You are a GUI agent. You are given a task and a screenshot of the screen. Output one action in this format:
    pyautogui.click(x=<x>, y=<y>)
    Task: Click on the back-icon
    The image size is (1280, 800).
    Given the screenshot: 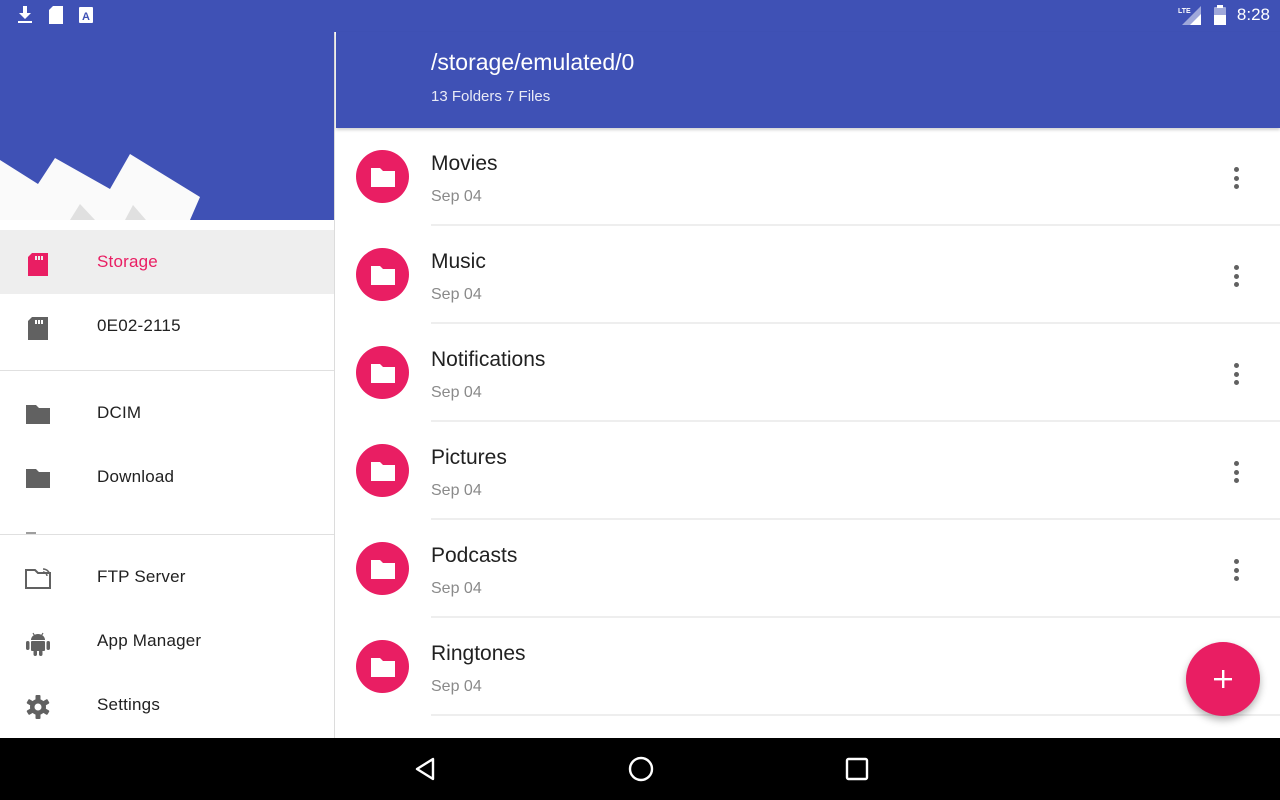 What is the action you would take?
    pyautogui.click(x=425, y=769)
    